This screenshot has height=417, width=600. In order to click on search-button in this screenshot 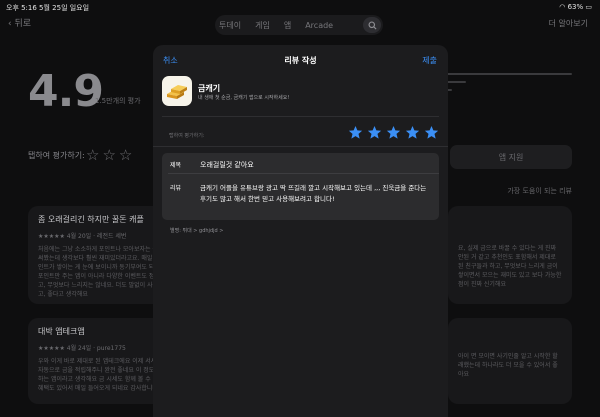, I will do `click(372, 25)`.